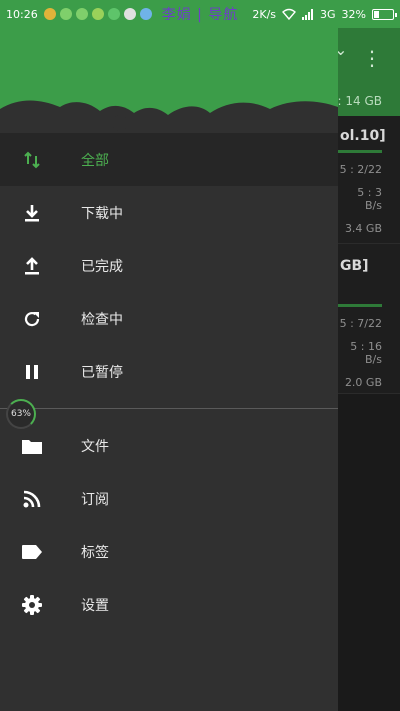  I want to click on signal-icon, so click(308, 14).